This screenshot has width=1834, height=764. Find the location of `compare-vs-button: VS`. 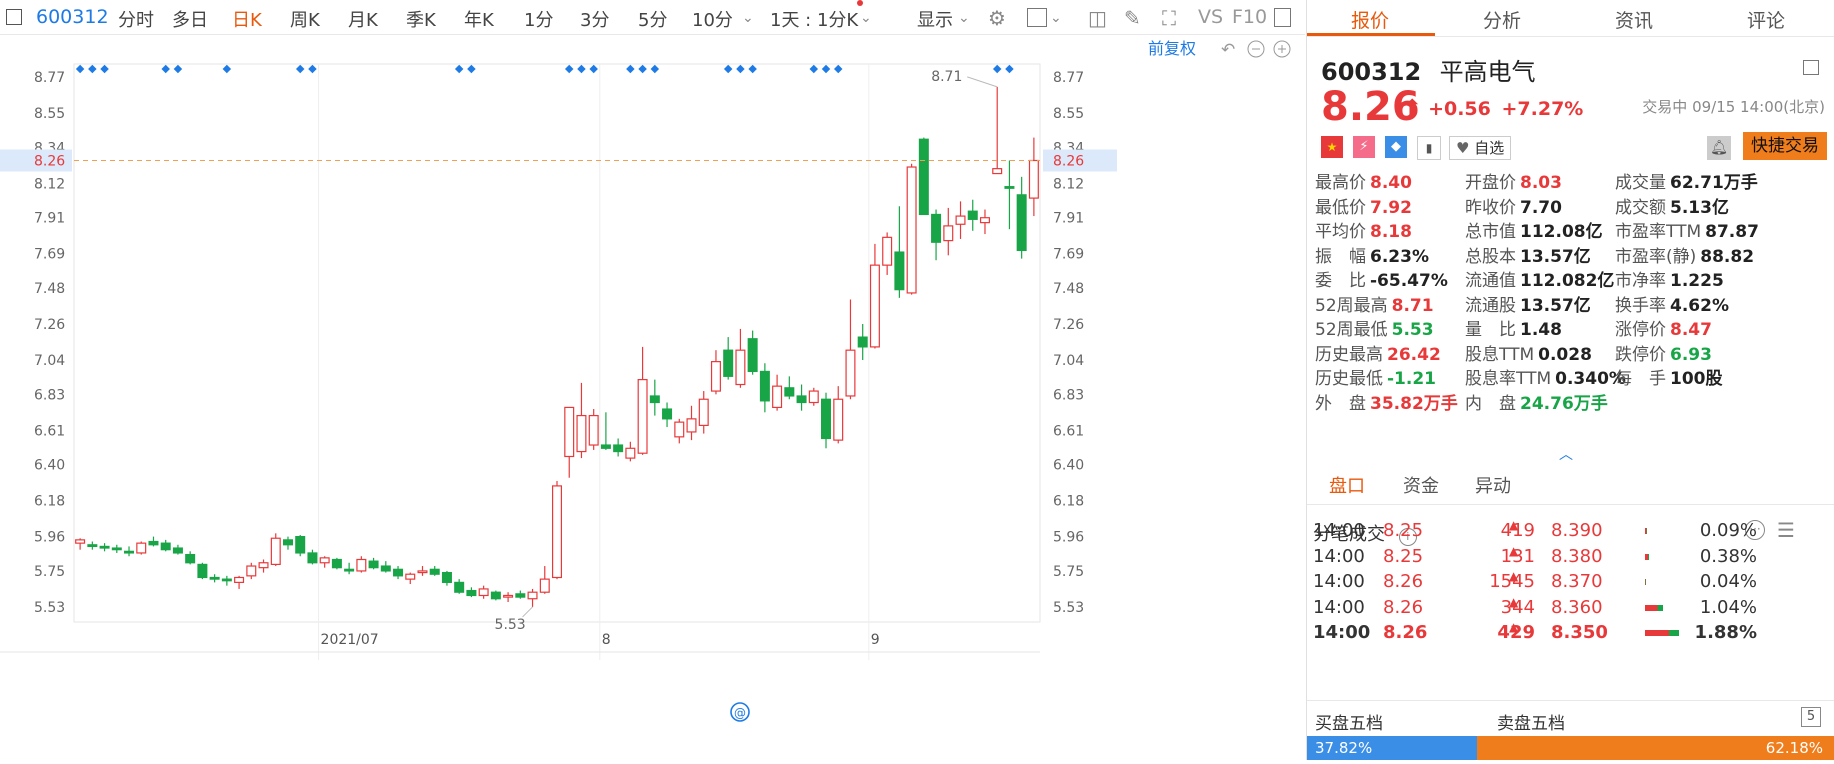

compare-vs-button: VS is located at coordinates (1210, 17).